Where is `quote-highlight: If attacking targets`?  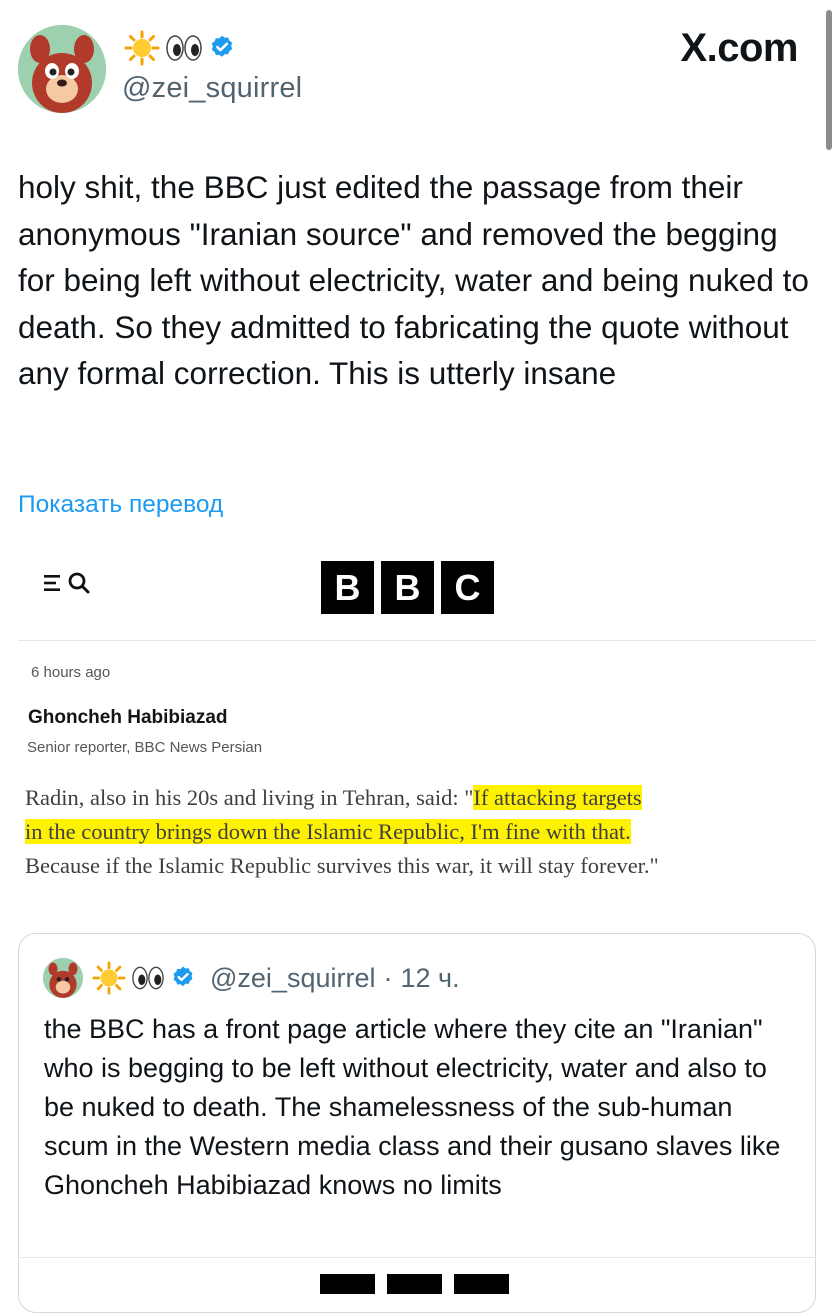
quote-highlight: If attacking targets is located at coordinates (557, 797).